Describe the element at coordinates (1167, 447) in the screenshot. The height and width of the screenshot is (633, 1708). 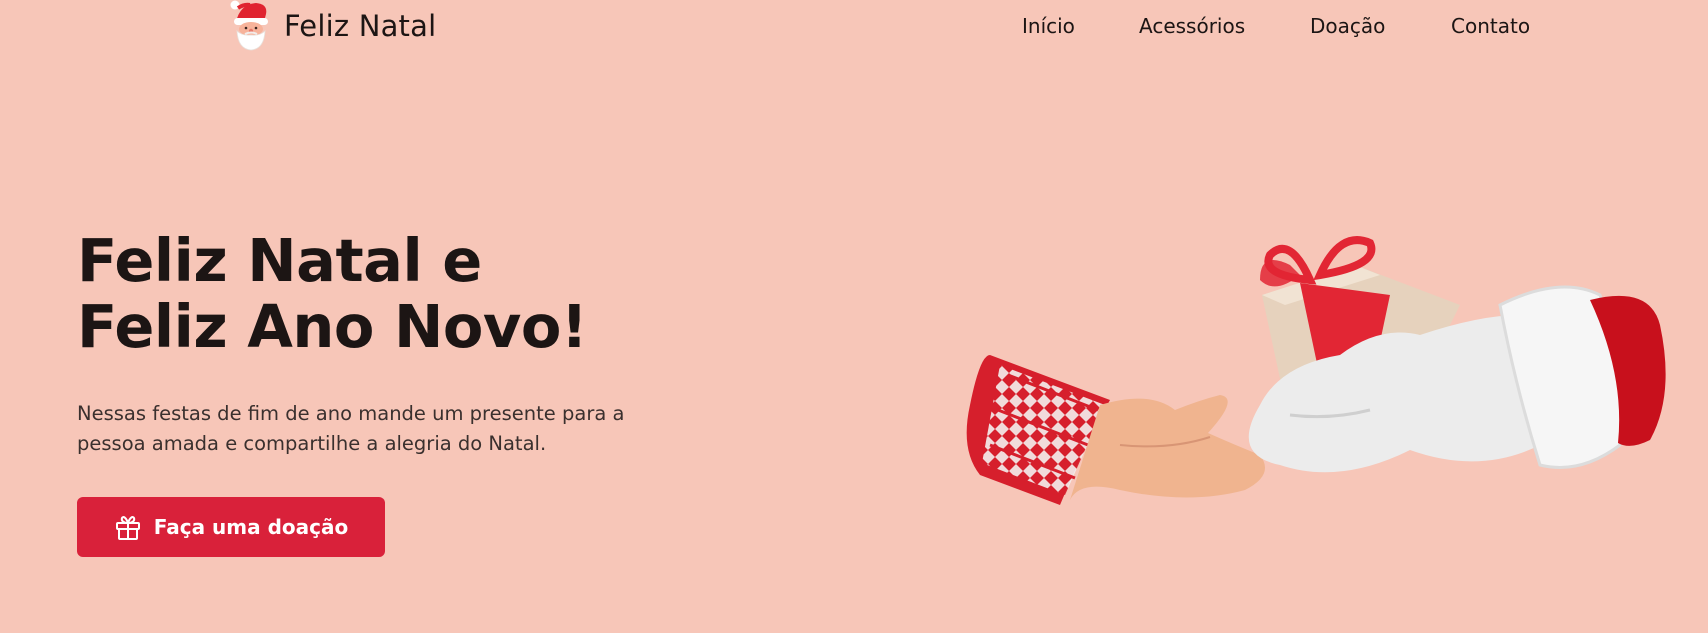
I see `left-hand` at that location.